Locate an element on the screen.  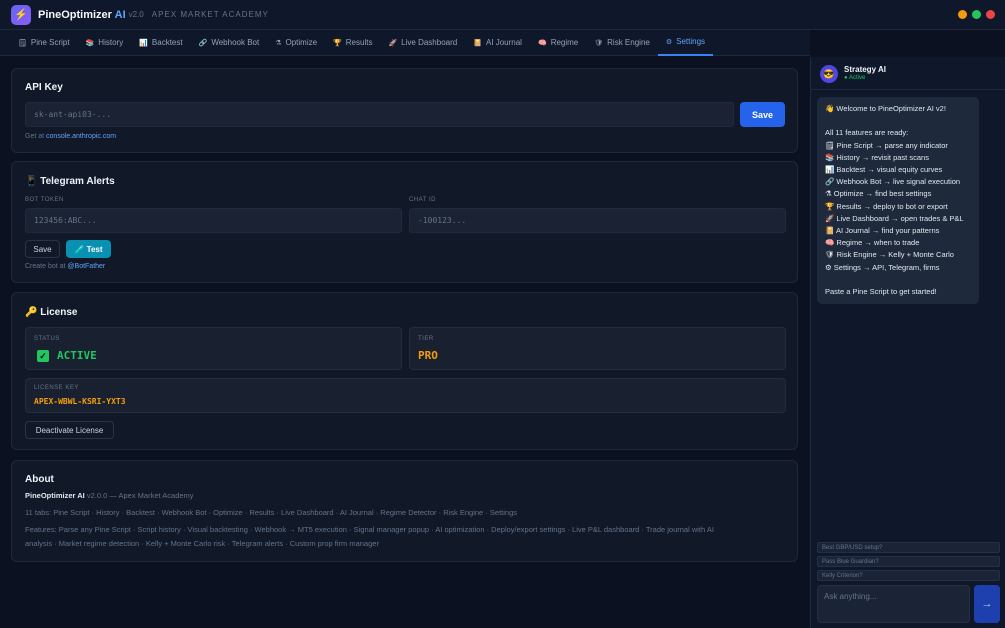
tab-backtest: 📊 Backtest is located at coordinates (160, 43).